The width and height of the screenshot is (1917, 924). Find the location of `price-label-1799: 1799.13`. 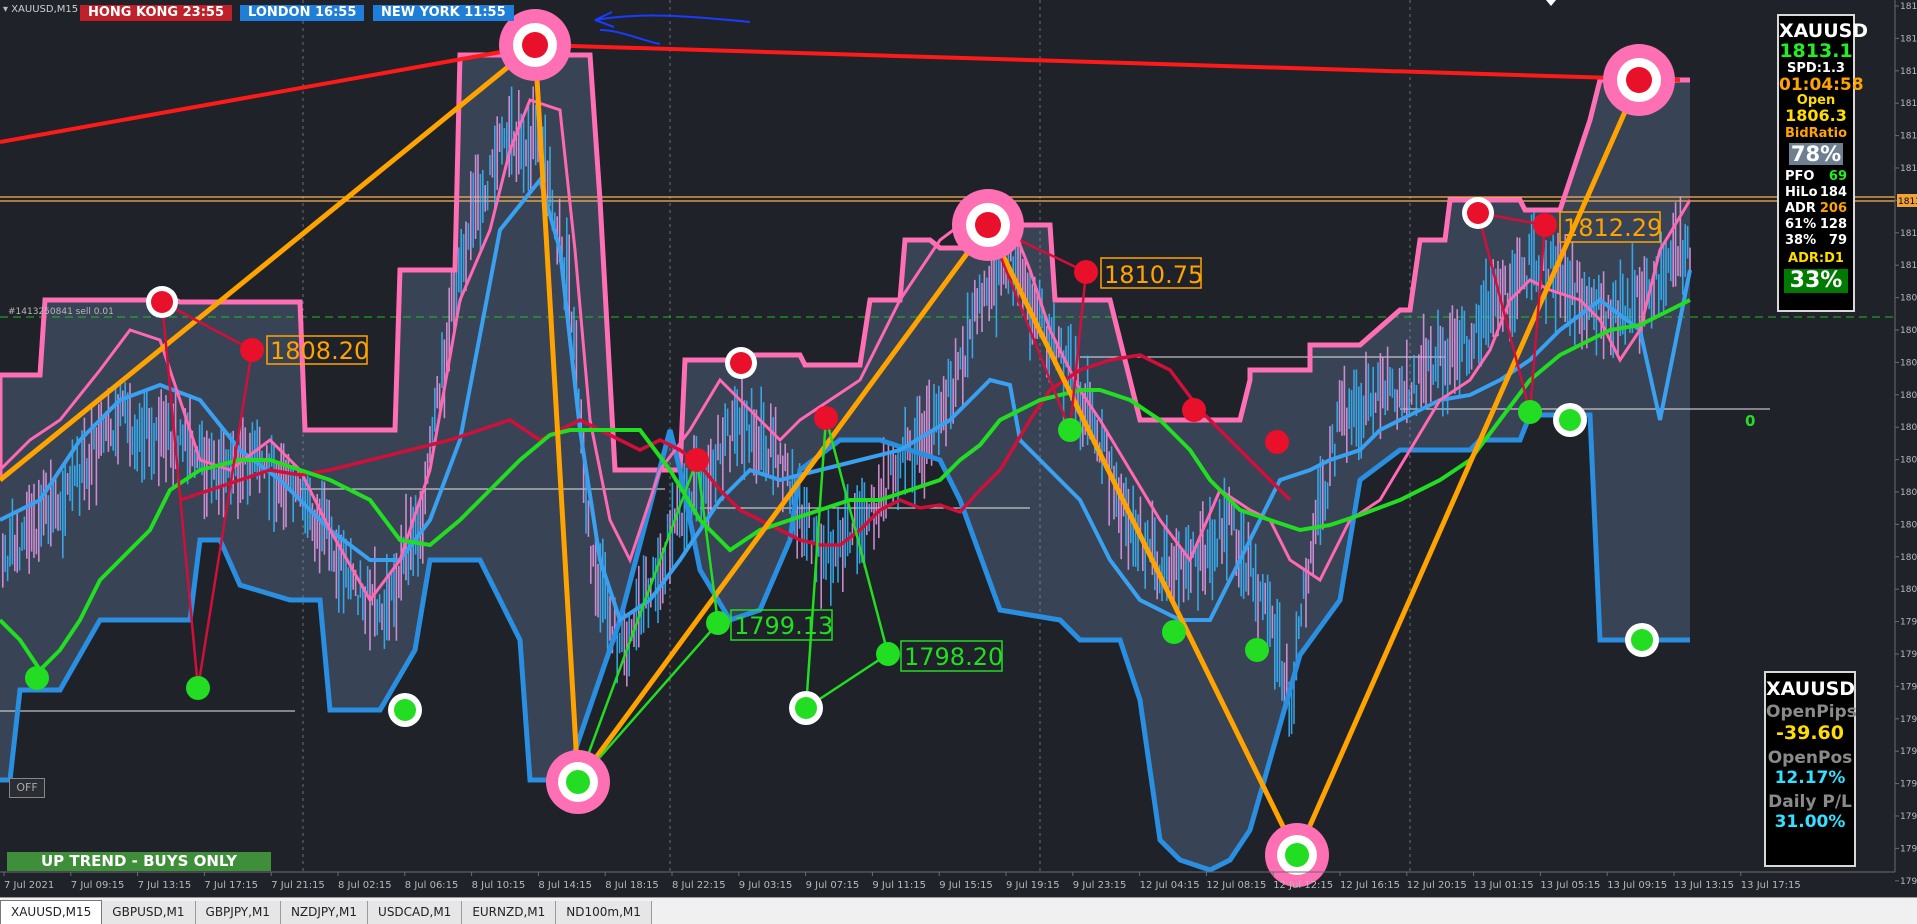

price-label-1799: 1799.13 is located at coordinates (783, 626).